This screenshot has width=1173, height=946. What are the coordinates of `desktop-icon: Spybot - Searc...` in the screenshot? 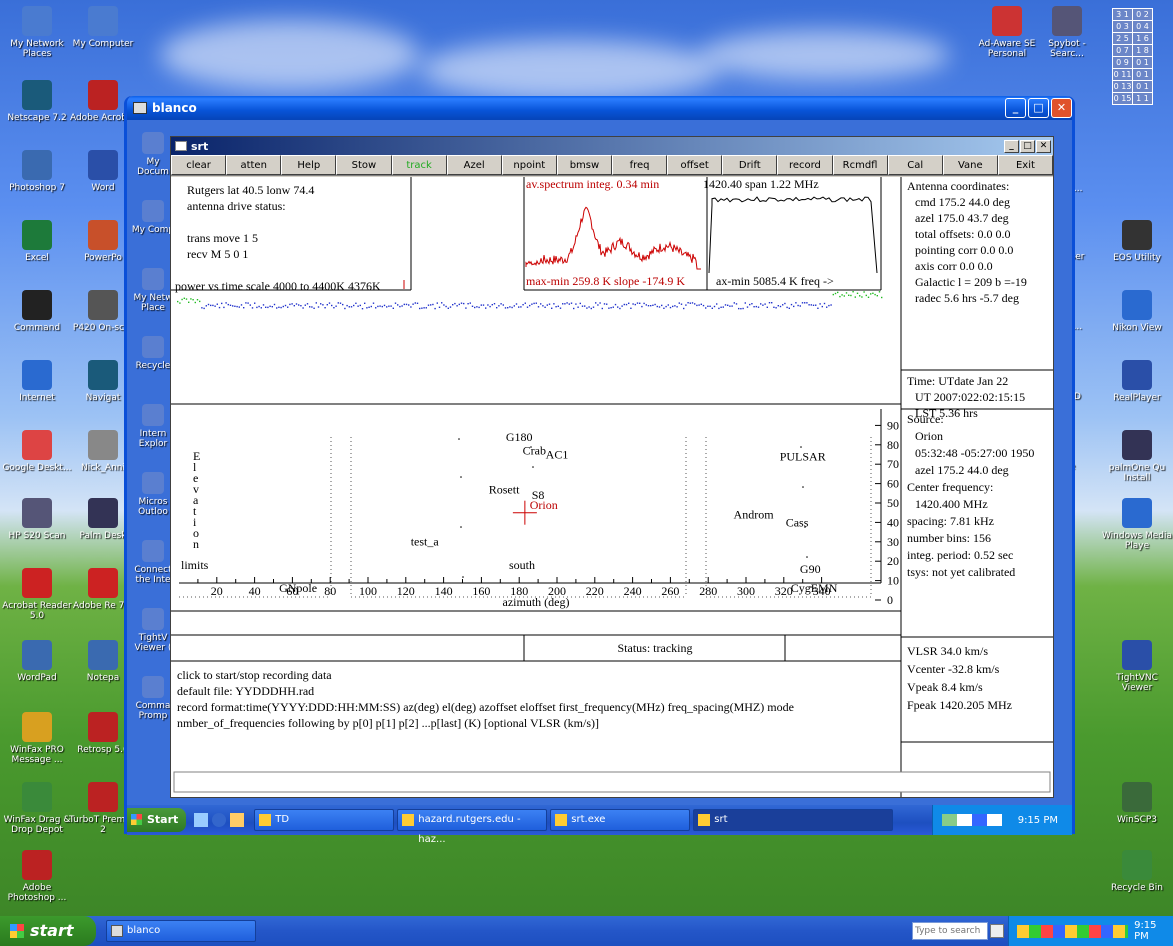 It's located at (1067, 32).